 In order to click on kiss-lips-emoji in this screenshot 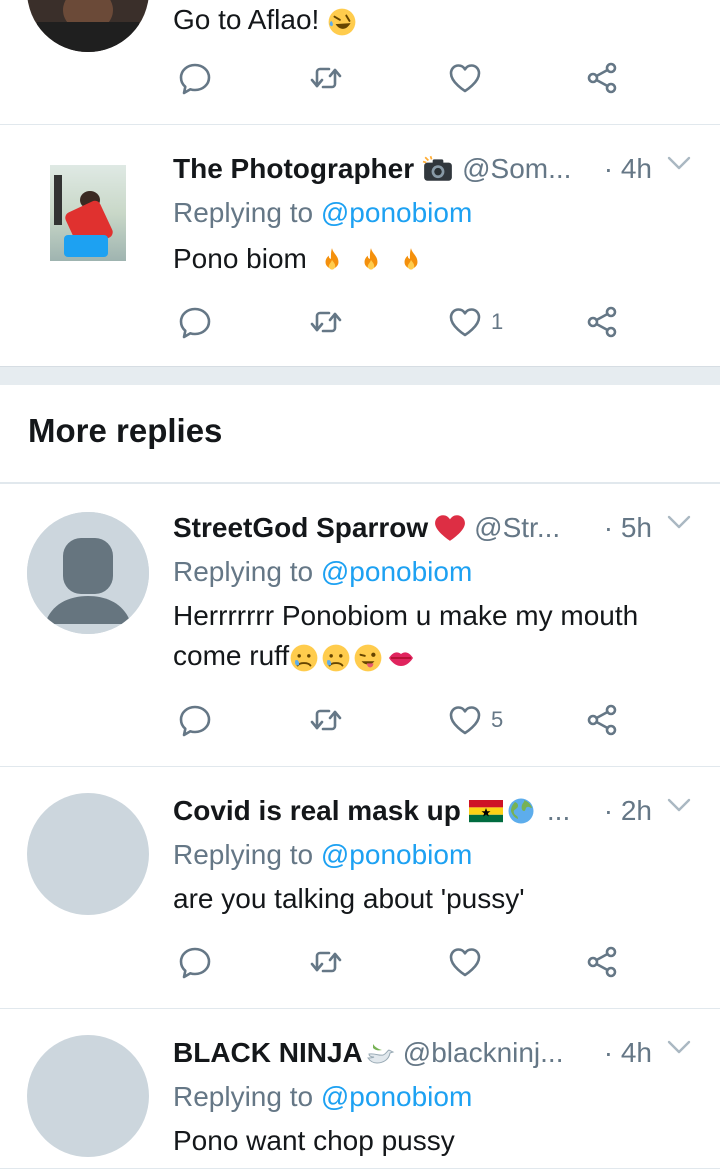, I will do `click(401, 658)`.